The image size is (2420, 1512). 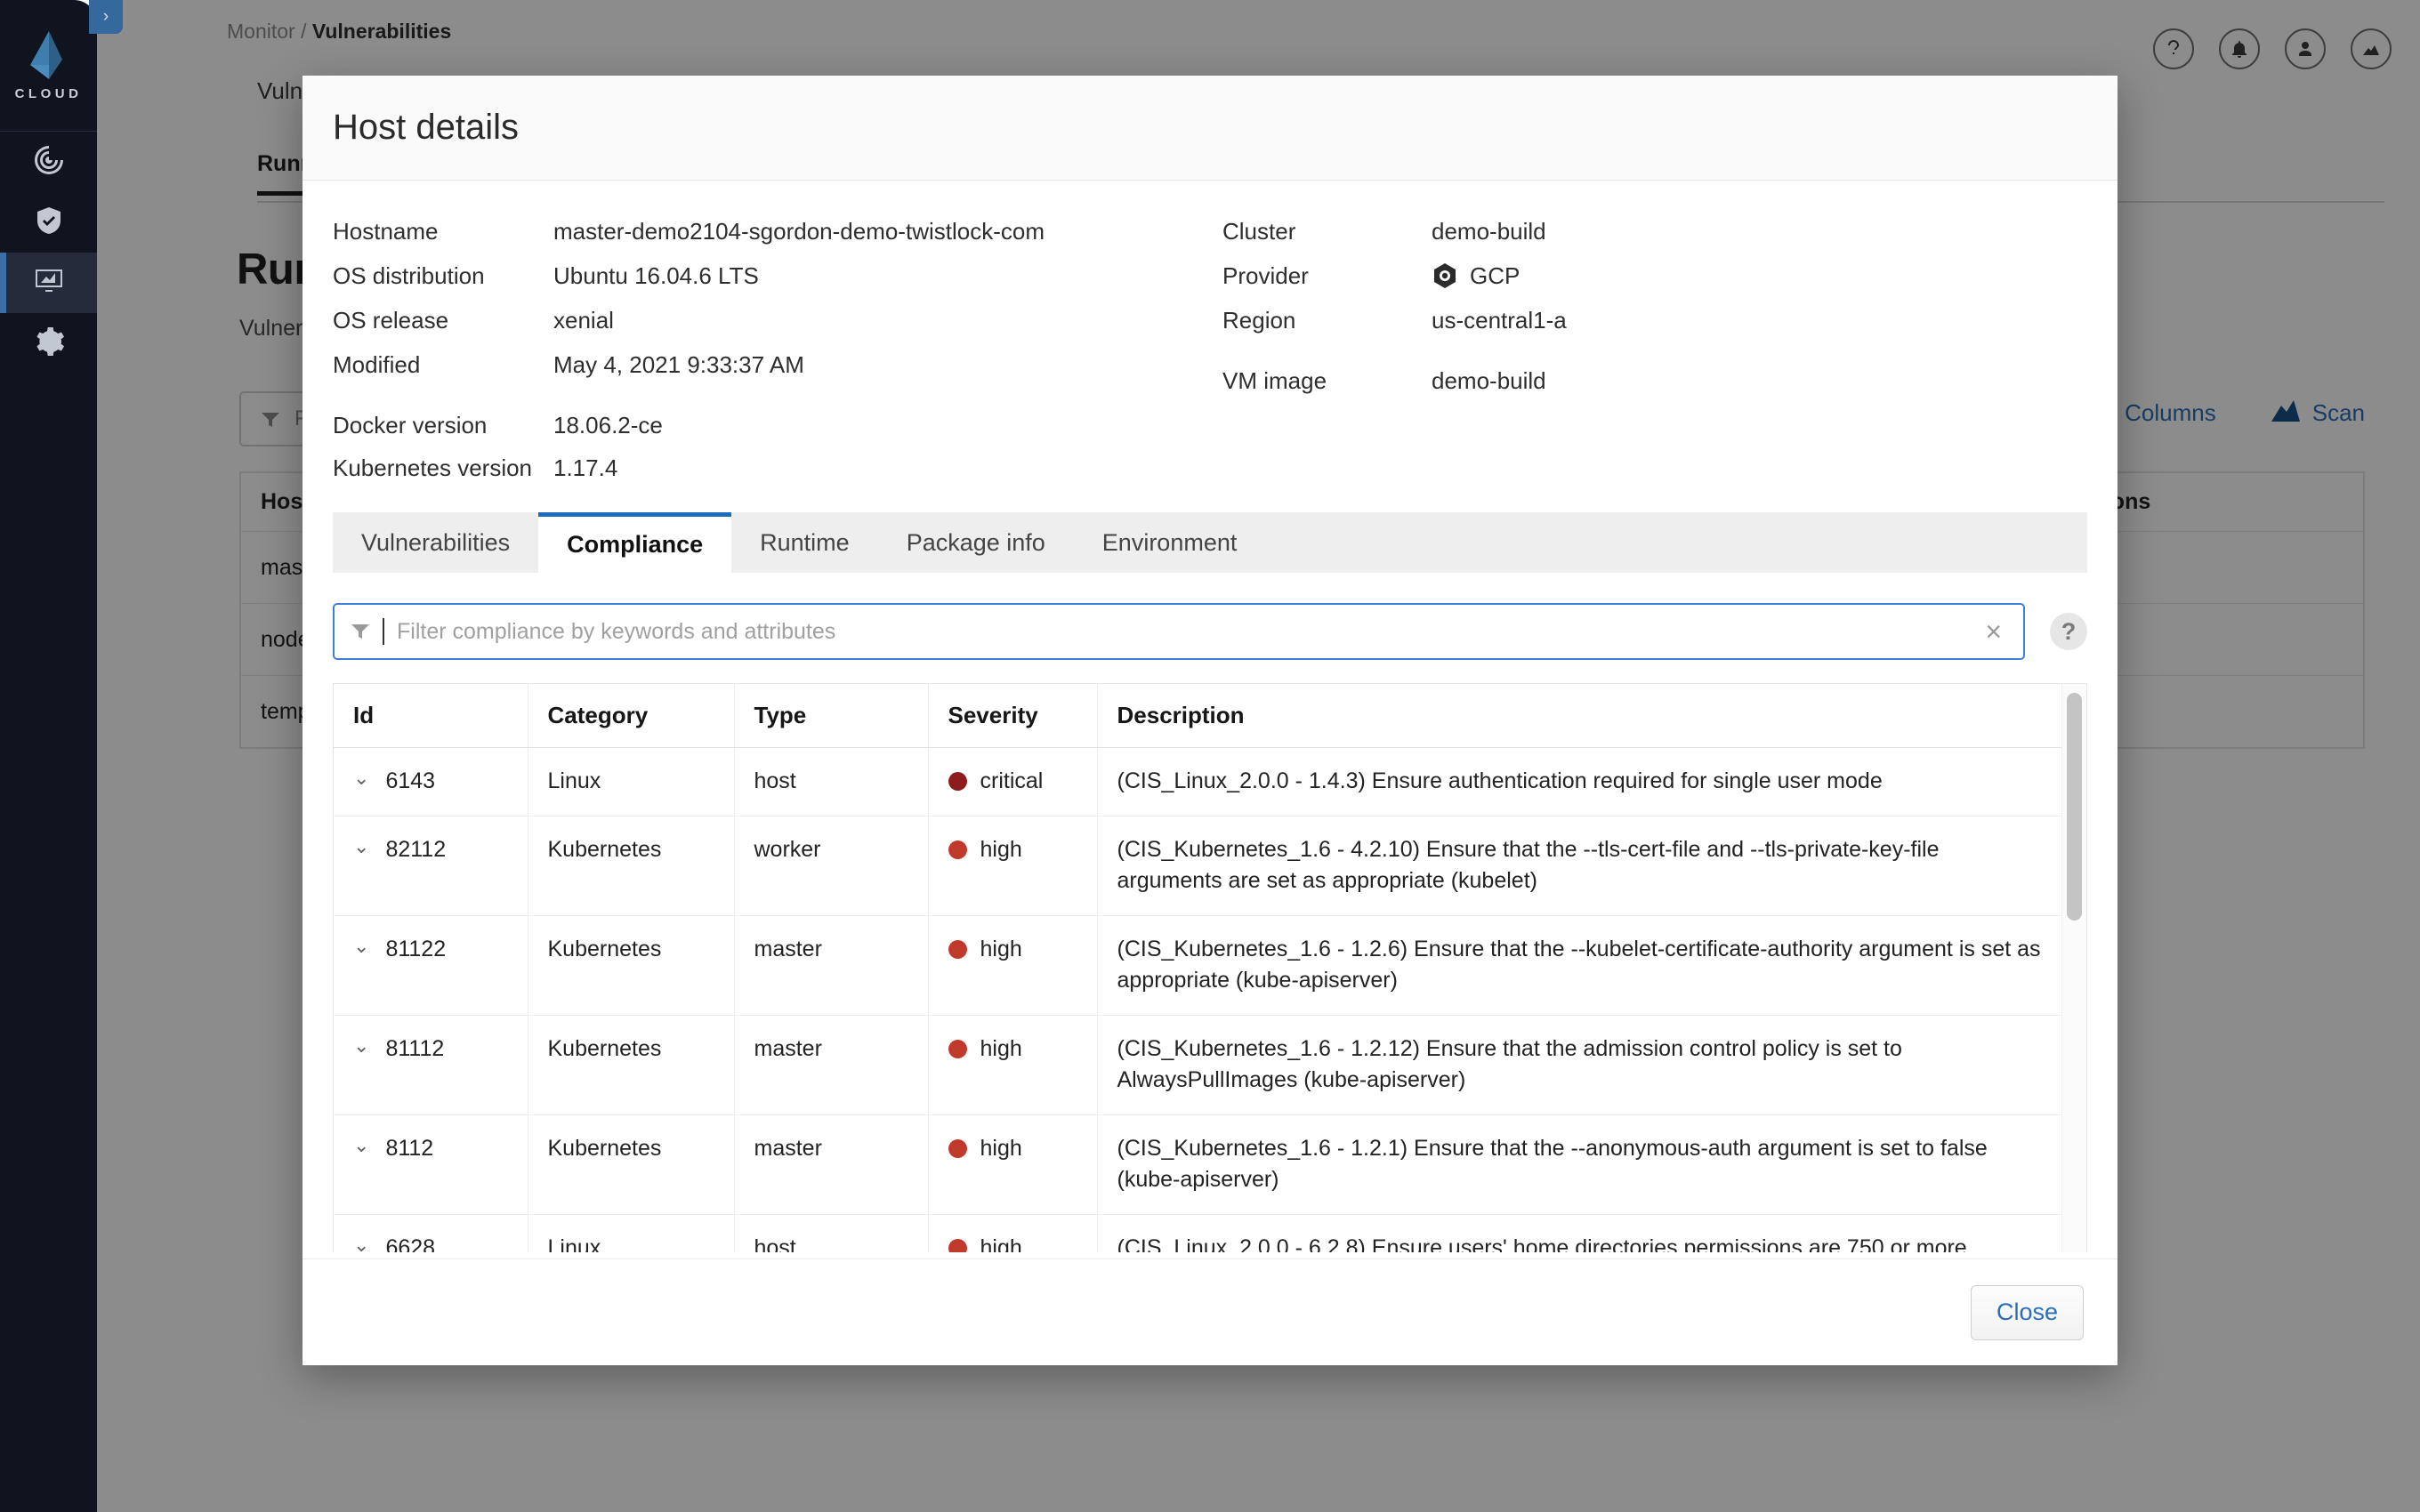 What do you see at coordinates (1259, 320) in the screenshot?
I see `label-region: Region` at bounding box center [1259, 320].